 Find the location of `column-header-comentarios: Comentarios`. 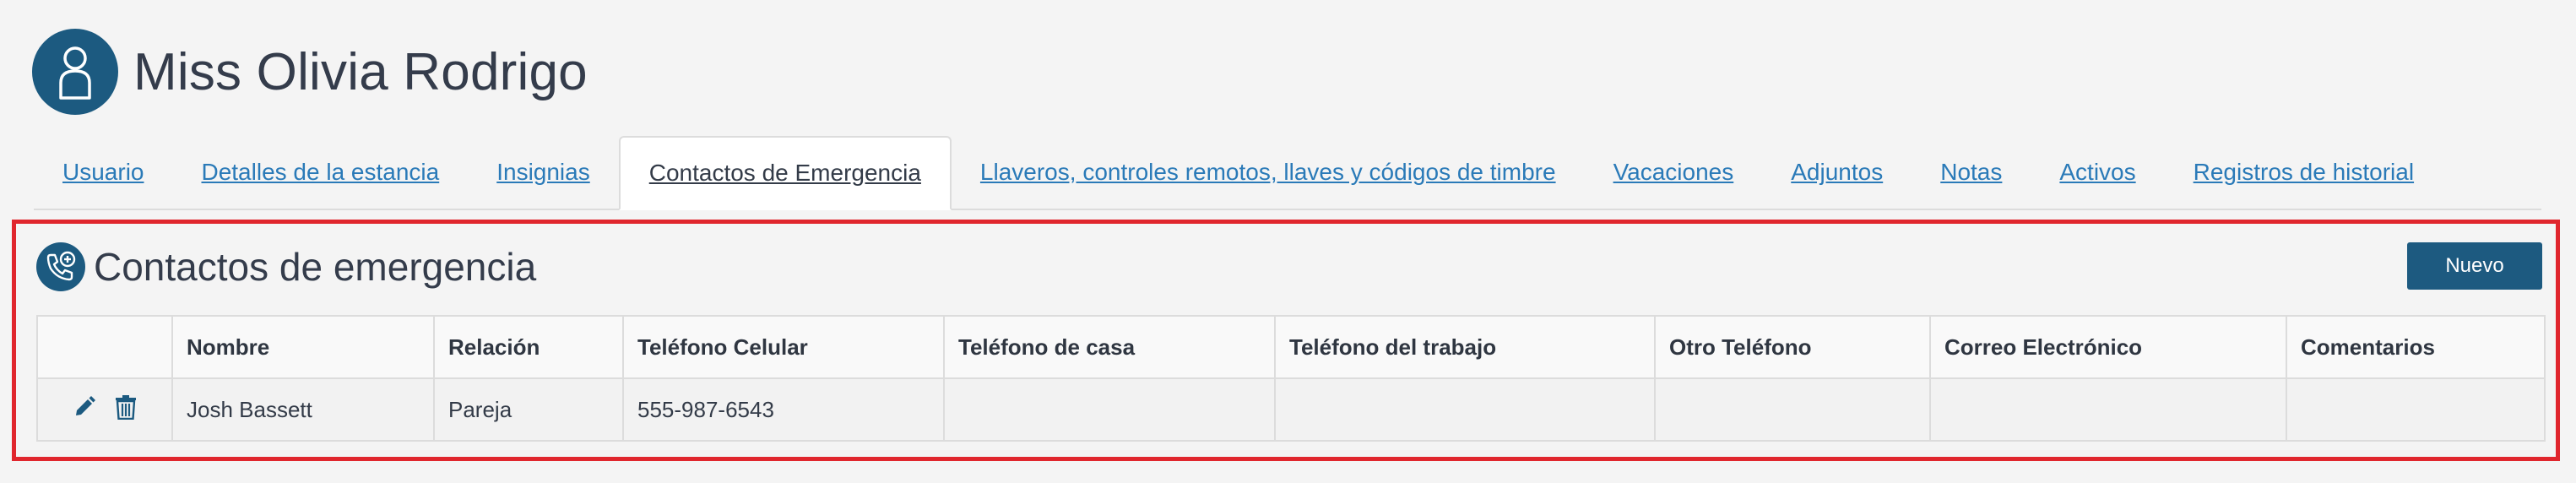

column-header-comentarios: Comentarios is located at coordinates (2416, 347).